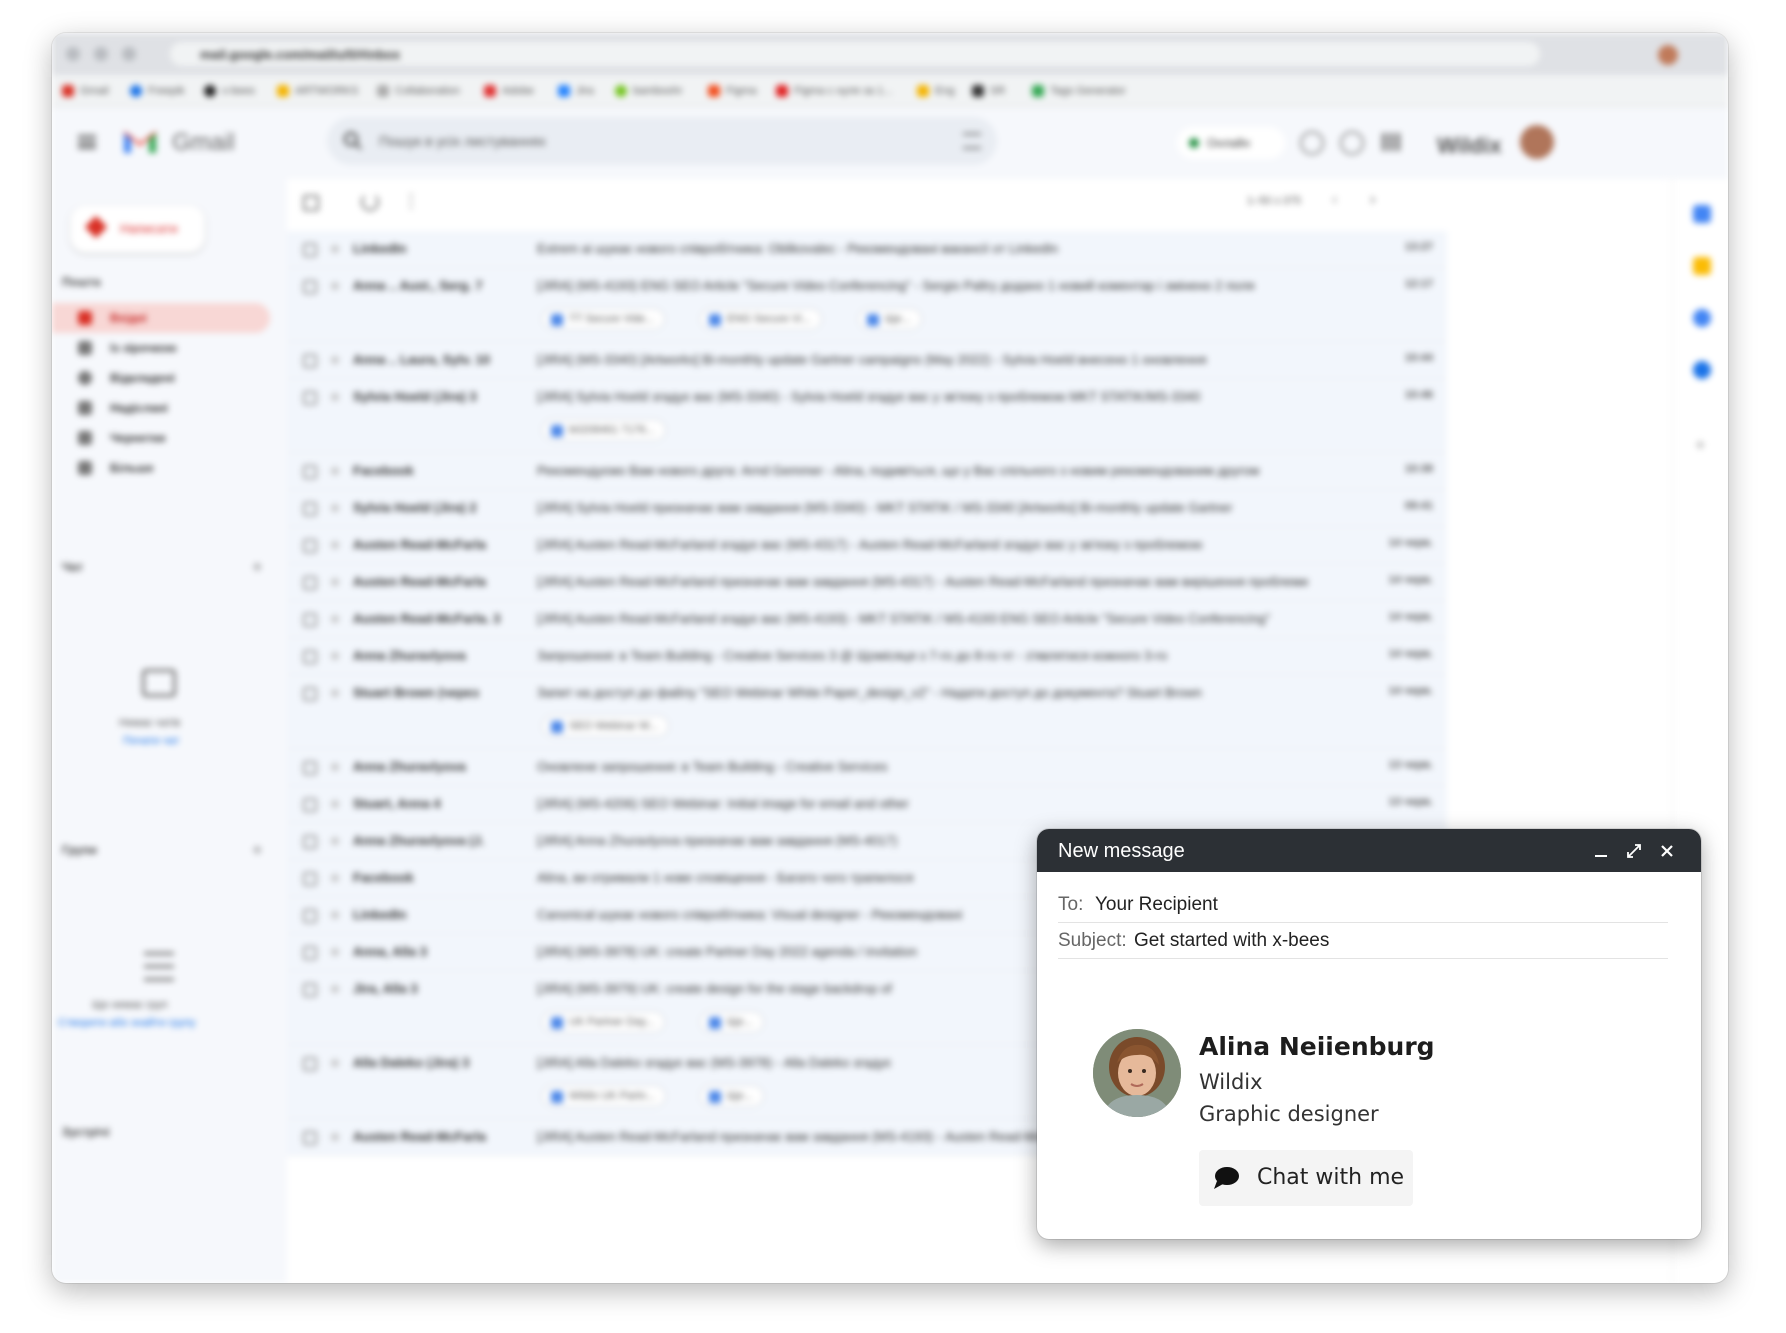  What do you see at coordinates (137, 229) in the screenshot?
I see `compose-button: Написати` at bounding box center [137, 229].